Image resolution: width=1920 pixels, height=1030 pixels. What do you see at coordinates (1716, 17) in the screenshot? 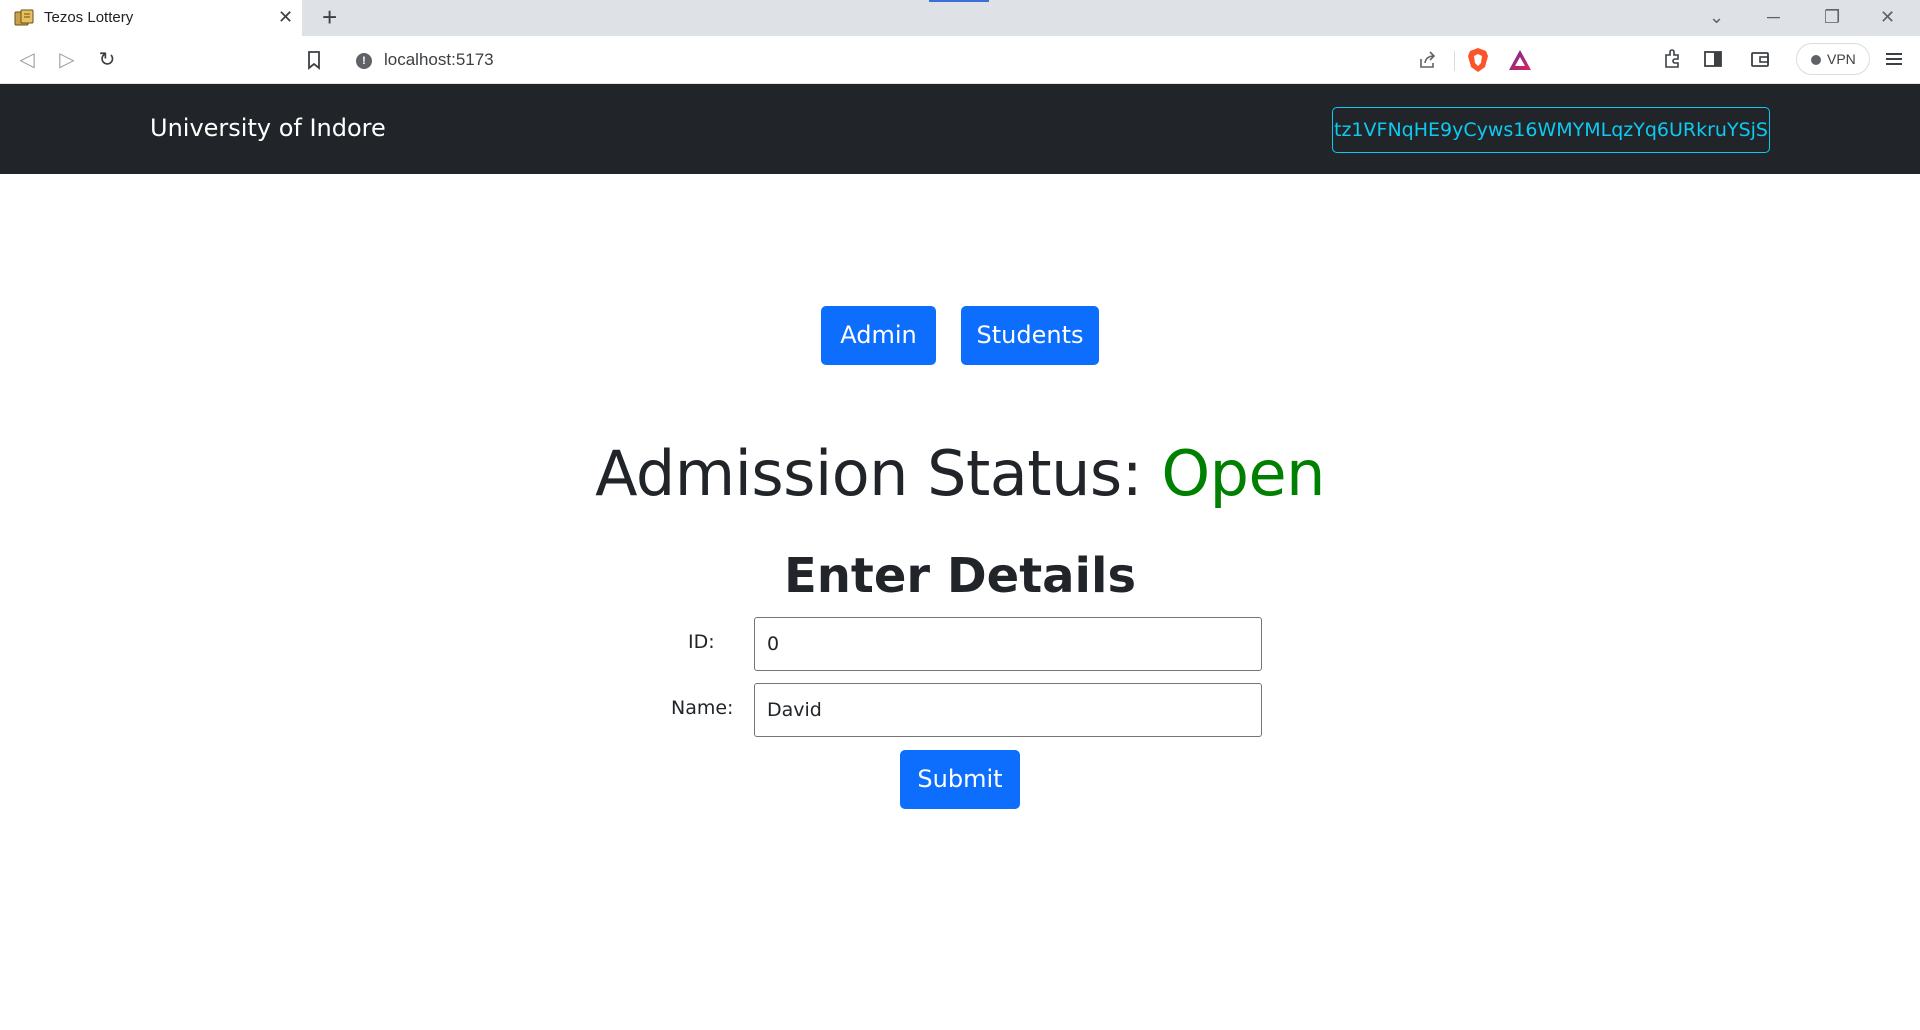
I see `tab-search-icon: ⌄` at bounding box center [1716, 17].